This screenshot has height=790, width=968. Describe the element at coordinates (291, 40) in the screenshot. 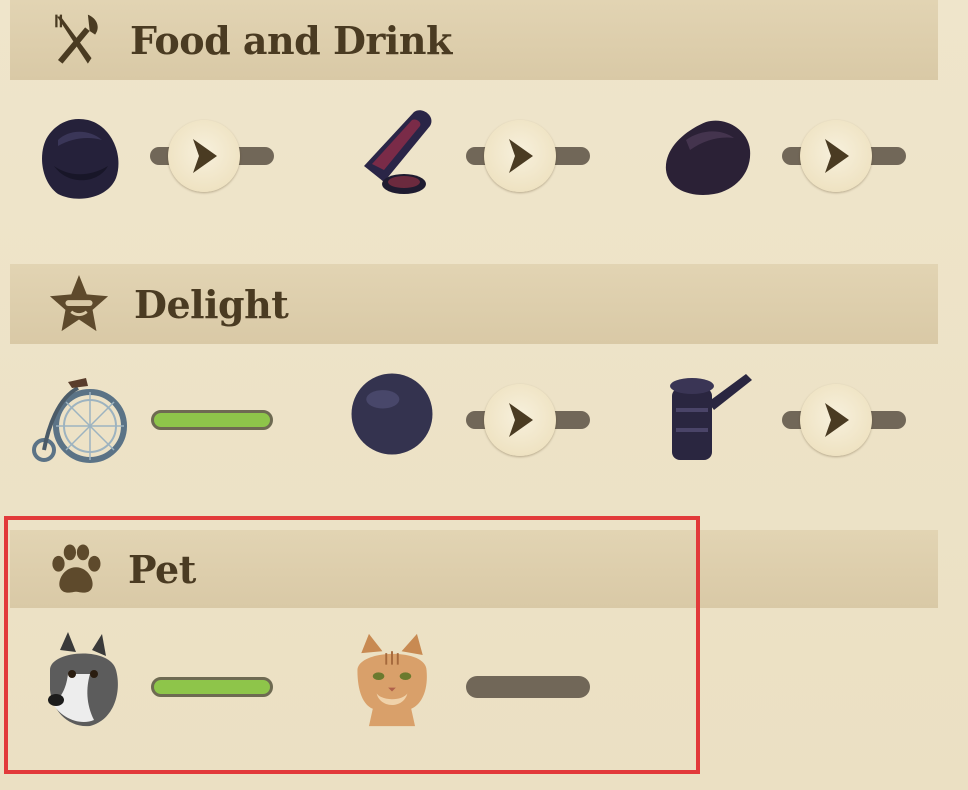

I see `section-title-food: Food and Drink` at that location.